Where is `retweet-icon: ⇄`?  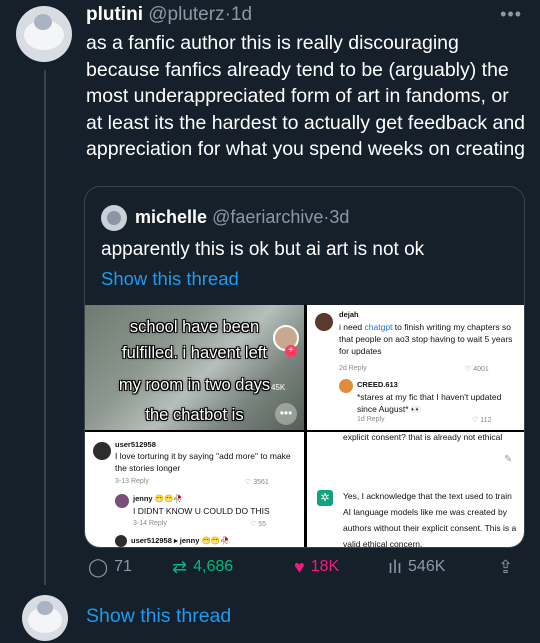
retweet-icon: ⇄ is located at coordinates (180, 567).